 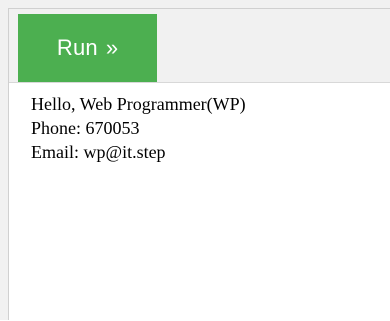 What do you see at coordinates (77, 47) in the screenshot?
I see `run-button-label: Run` at bounding box center [77, 47].